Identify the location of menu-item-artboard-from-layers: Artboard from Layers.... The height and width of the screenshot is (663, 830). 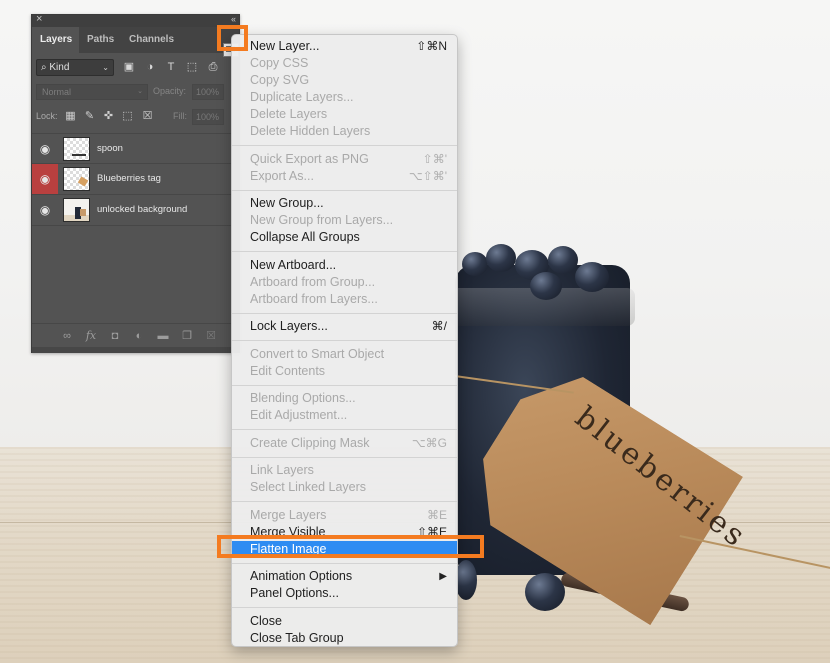
(344, 299).